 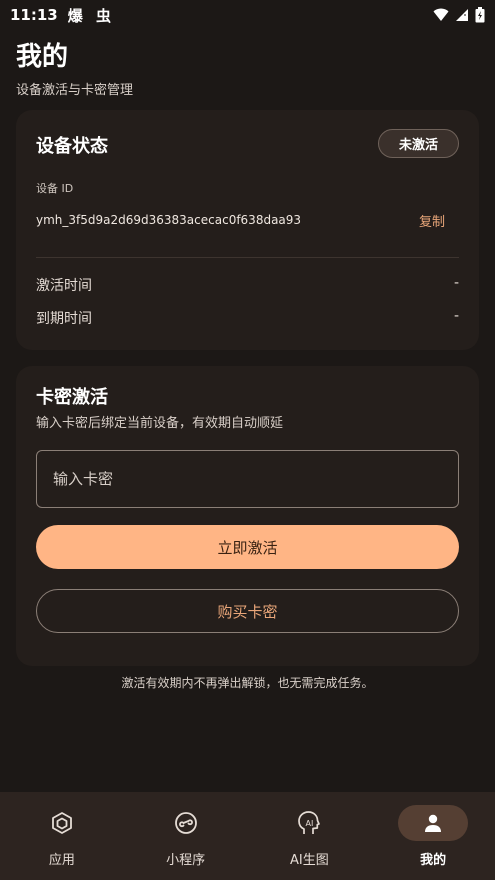 I want to click on nav-label-apps: 应用, so click(x=61, y=860).